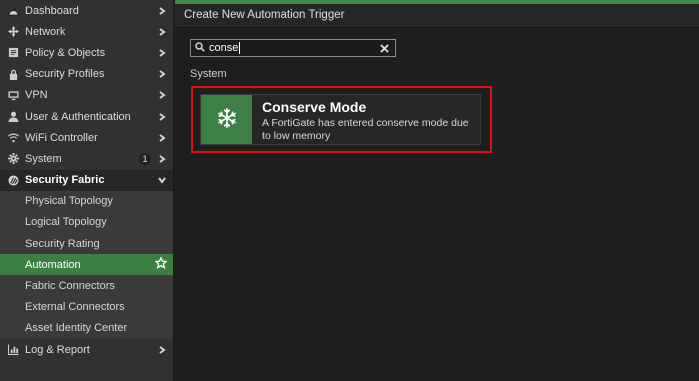  Describe the element at coordinates (69, 201) in the screenshot. I see `sub-item-label: Physical Topology` at that location.